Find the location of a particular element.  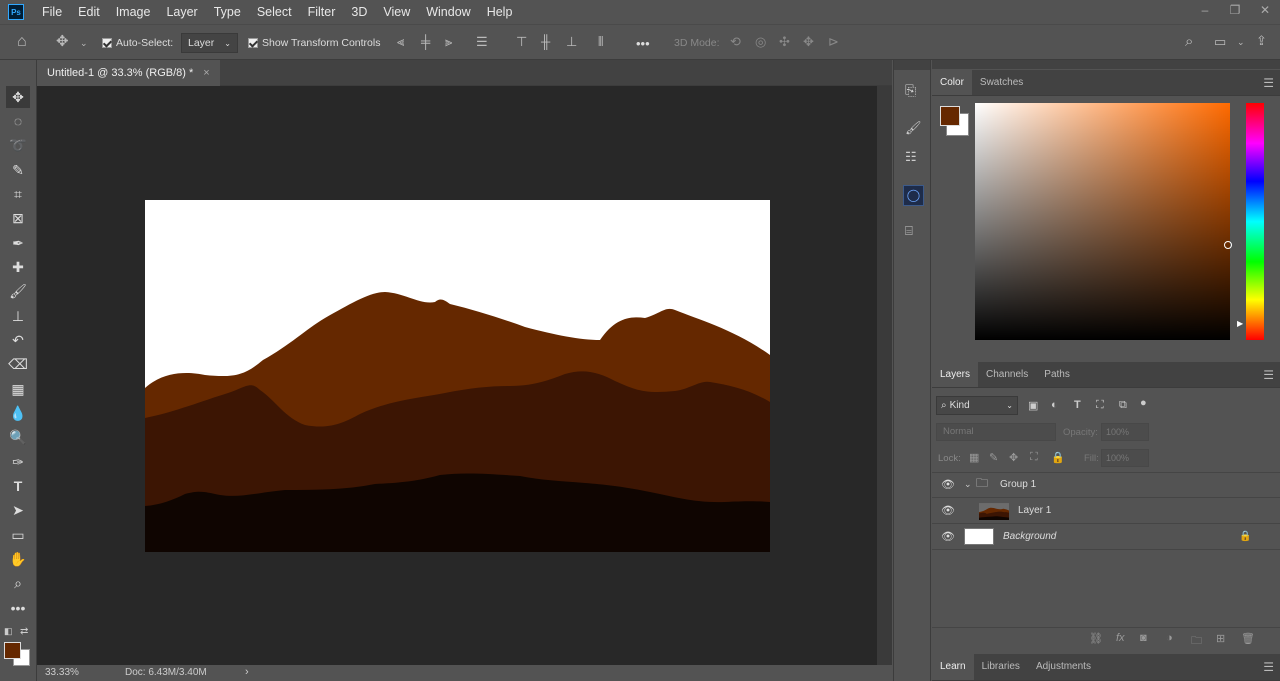

history-brush-icon: ↶ is located at coordinates (18, 340).